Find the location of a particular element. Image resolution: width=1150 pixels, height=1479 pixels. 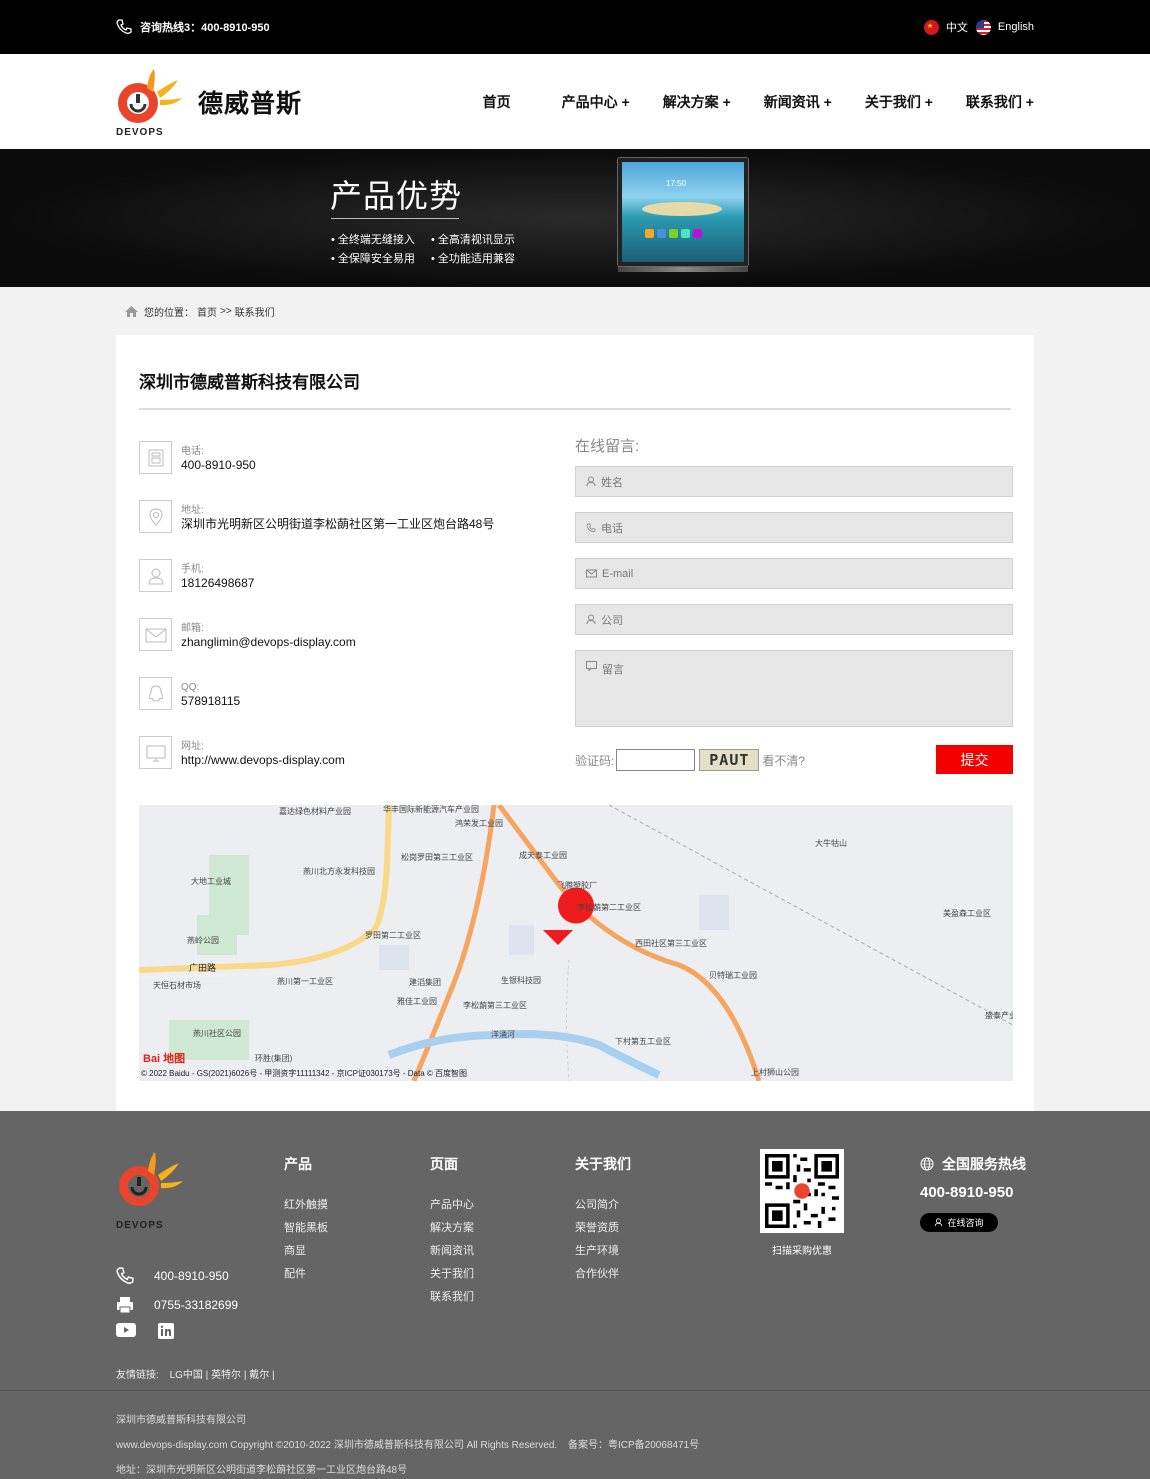

map-label: 燕川北方永发科技园 is located at coordinates (339, 871).